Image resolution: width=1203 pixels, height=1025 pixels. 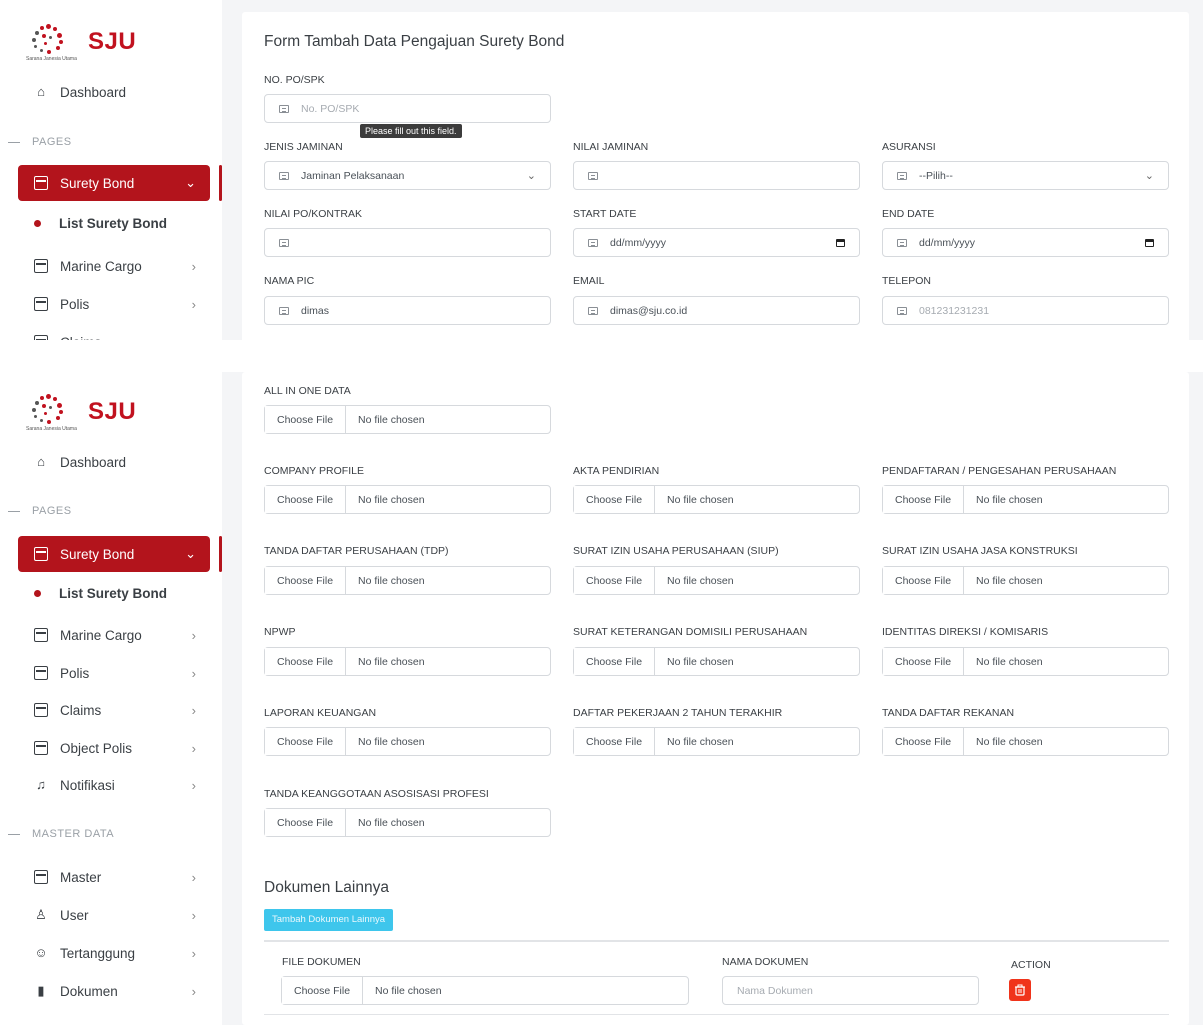 I want to click on start-date-input: dd/mm/yyyy, so click(x=716, y=242).